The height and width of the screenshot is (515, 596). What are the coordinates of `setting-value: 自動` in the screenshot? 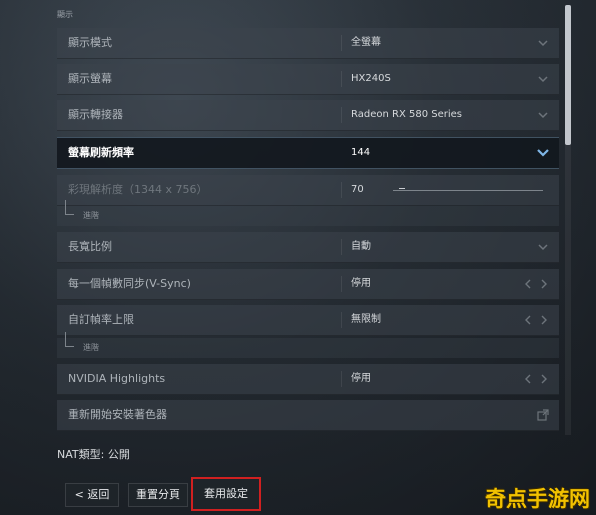 It's located at (361, 246).